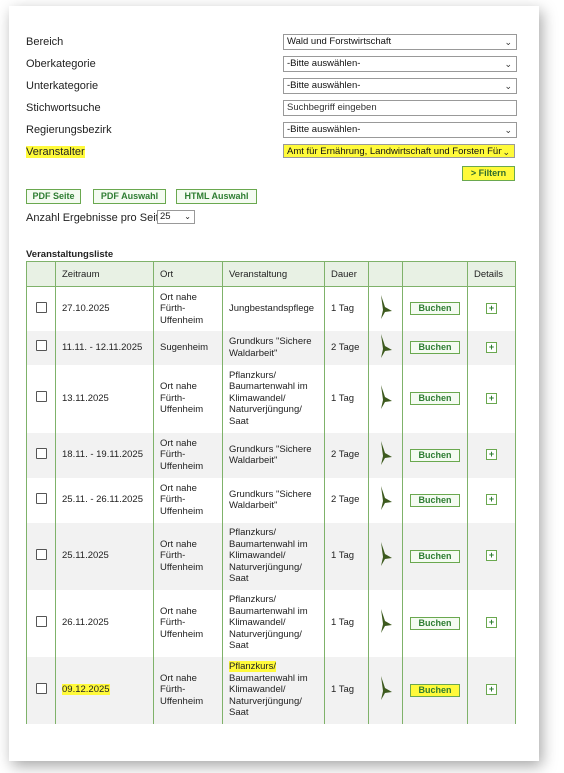 Image resolution: width=564 pixels, height=773 pixels. What do you see at coordinates (400, 86) in the screenshot?
I see `unterkategorie-select: -Bitte auswählen- ⌄` at bounding box center [400, 86].